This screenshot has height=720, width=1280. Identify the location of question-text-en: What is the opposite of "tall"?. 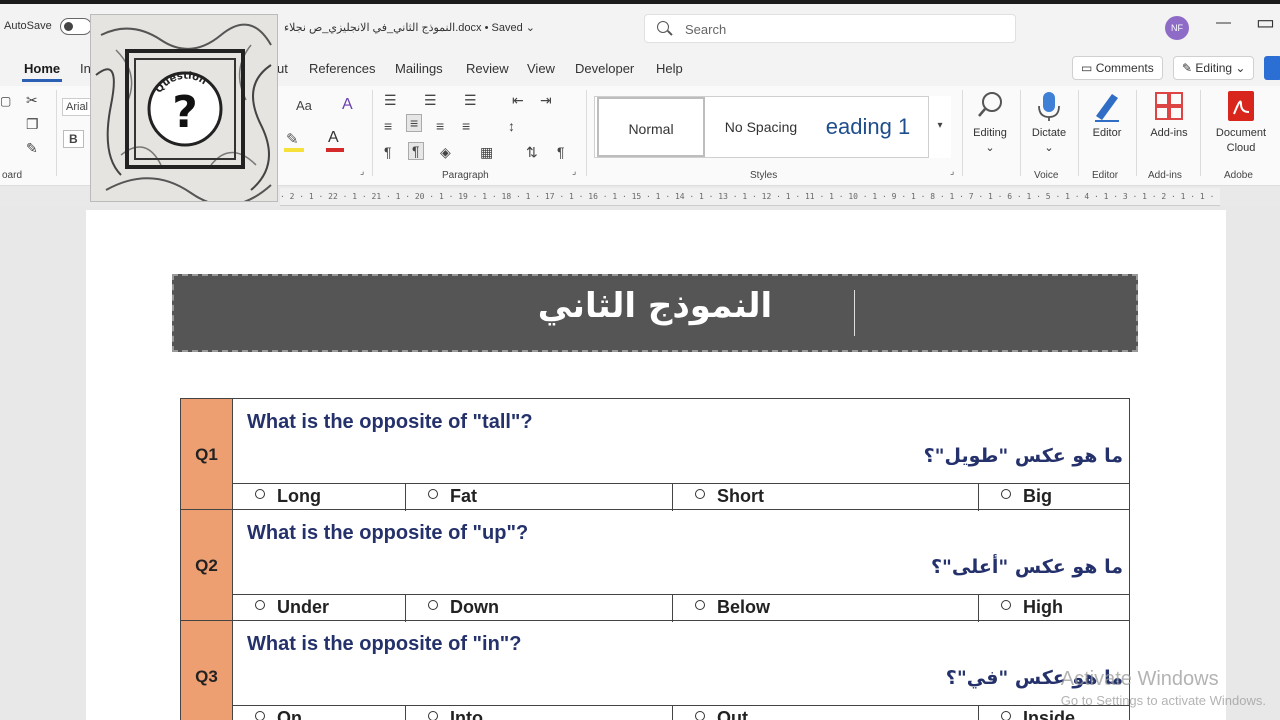
(390, 422).